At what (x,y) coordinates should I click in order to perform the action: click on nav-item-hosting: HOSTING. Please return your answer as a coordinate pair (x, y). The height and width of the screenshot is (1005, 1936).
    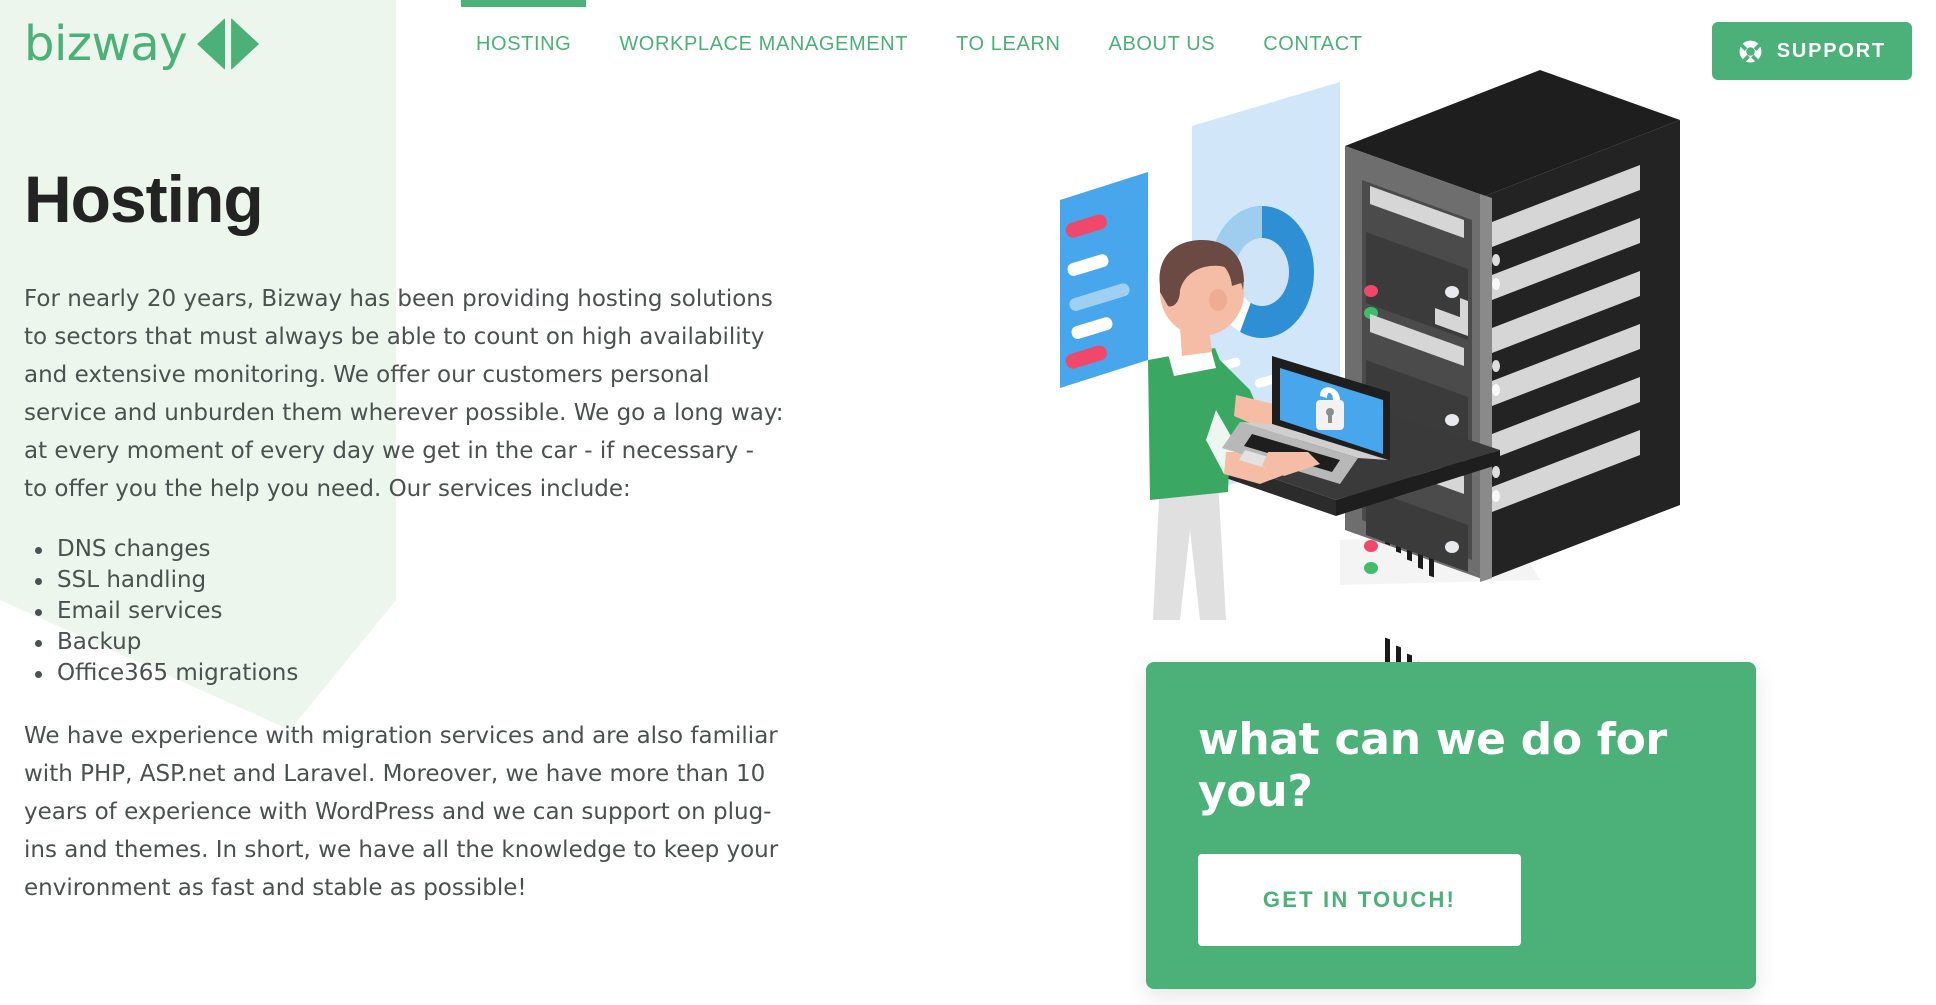
    Looking at the image, I should click on (523, 44).